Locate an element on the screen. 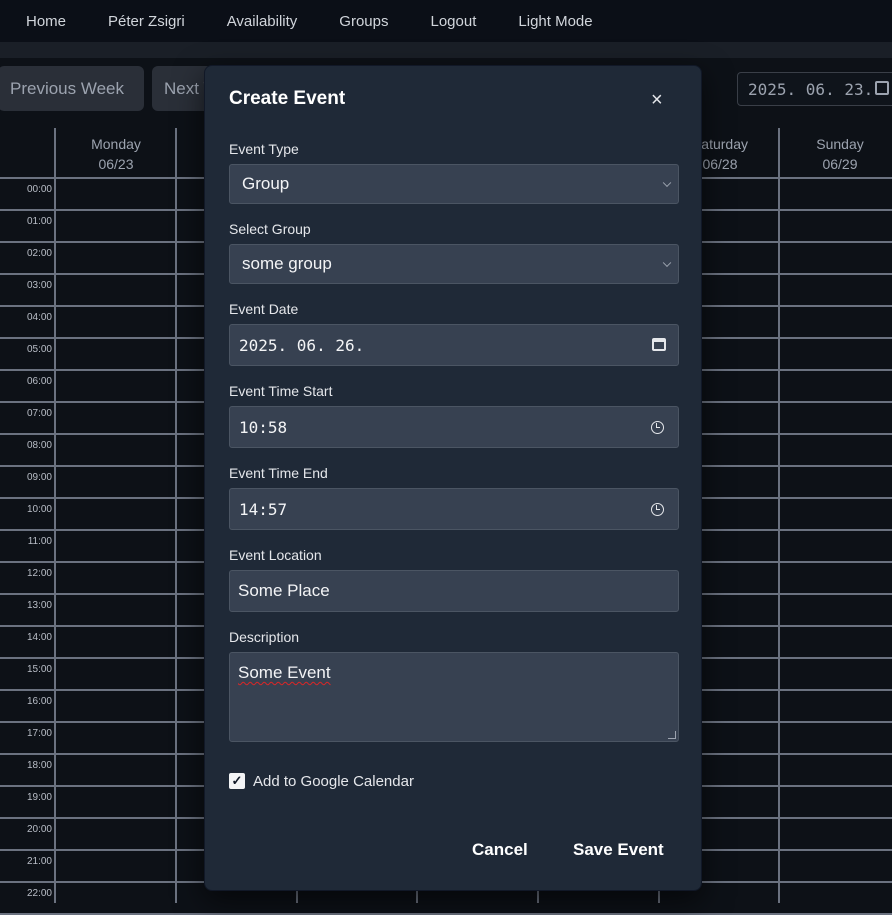 This screenshot has height=915, width=892. sub-bar is located at coordinates (446, 50).